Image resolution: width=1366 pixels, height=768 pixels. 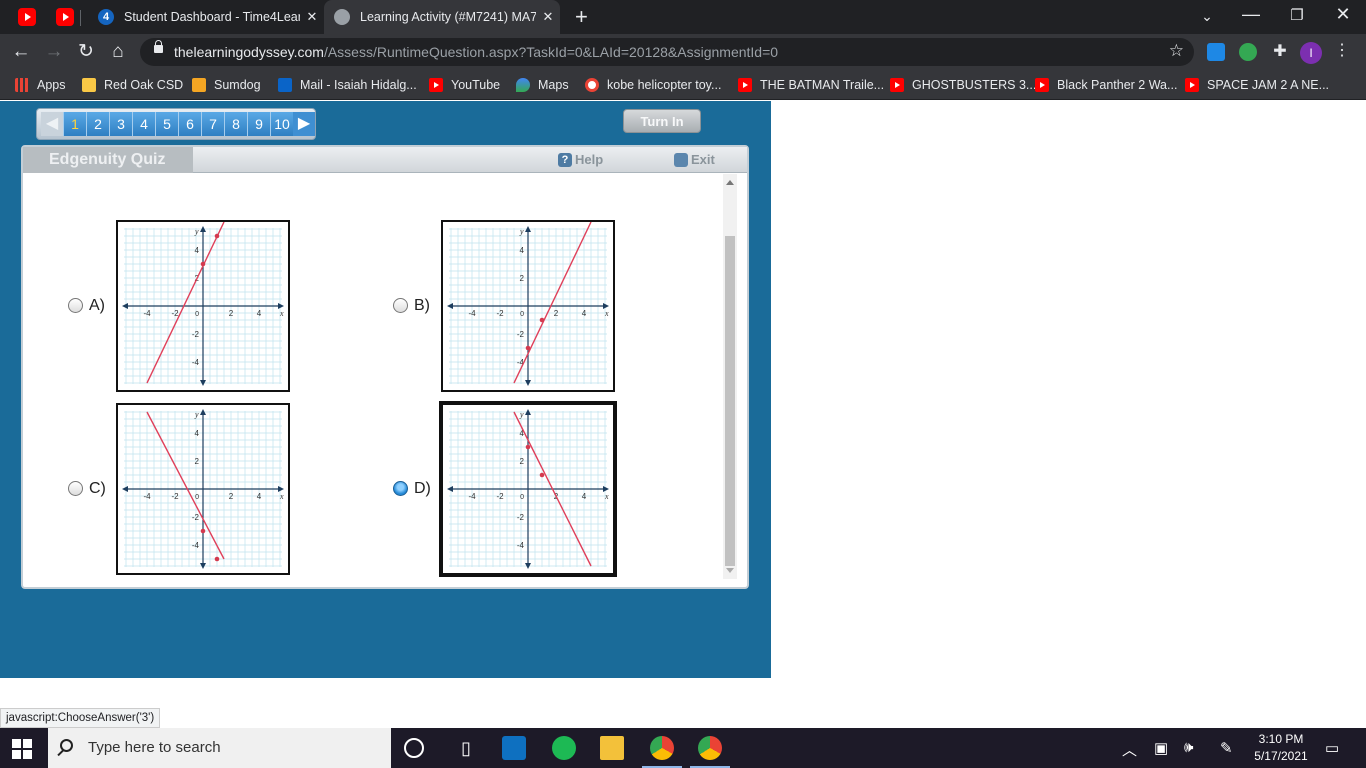 I want to click on question-page-2: 2, so click(x=97, y=124).